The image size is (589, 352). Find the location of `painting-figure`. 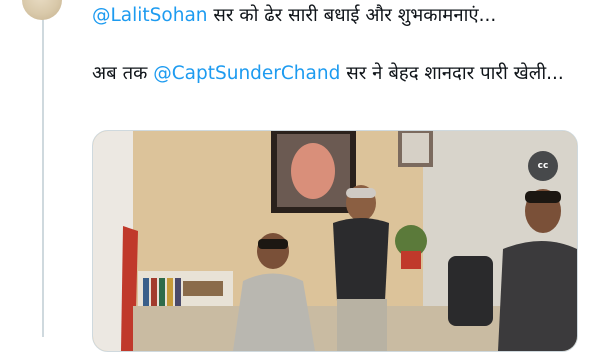

painting-figure is located at coordinates (313, 171).